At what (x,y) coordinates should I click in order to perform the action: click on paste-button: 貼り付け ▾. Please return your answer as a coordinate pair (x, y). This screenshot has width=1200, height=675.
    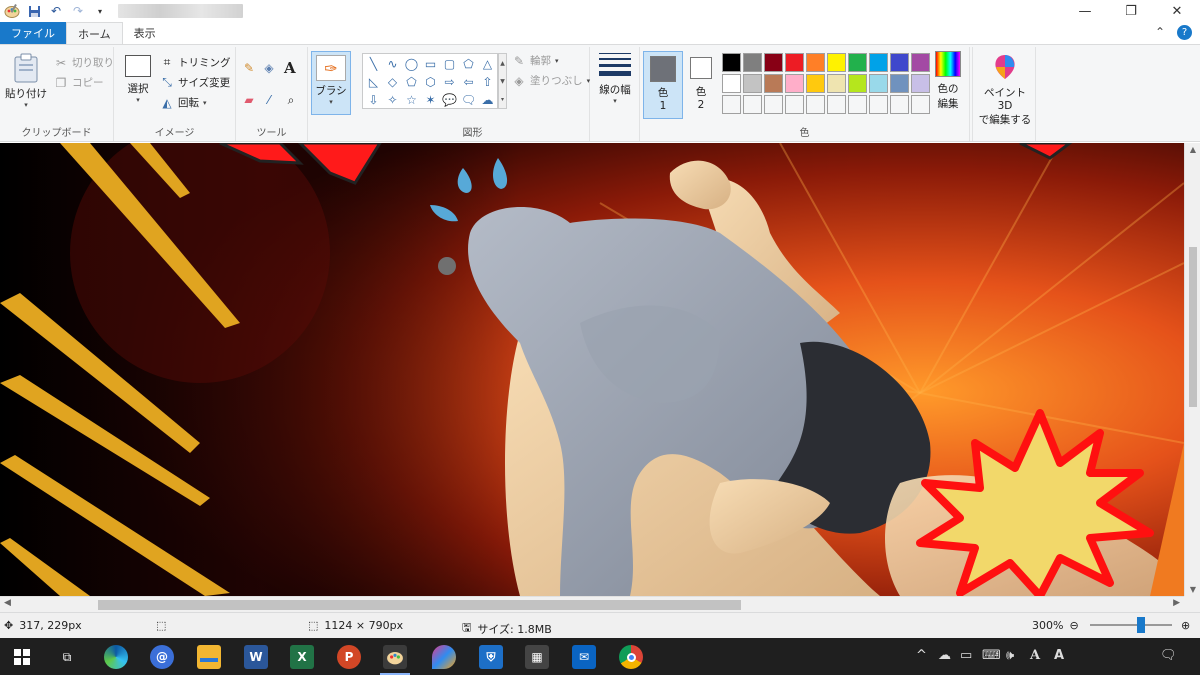
    Looking at the image, I should click on (26, 81).